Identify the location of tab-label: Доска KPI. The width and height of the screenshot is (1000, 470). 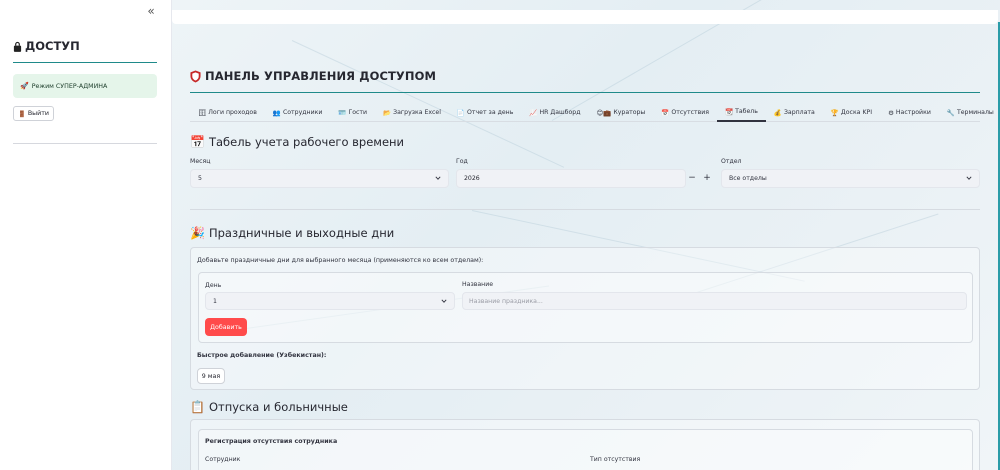
(856, 112).